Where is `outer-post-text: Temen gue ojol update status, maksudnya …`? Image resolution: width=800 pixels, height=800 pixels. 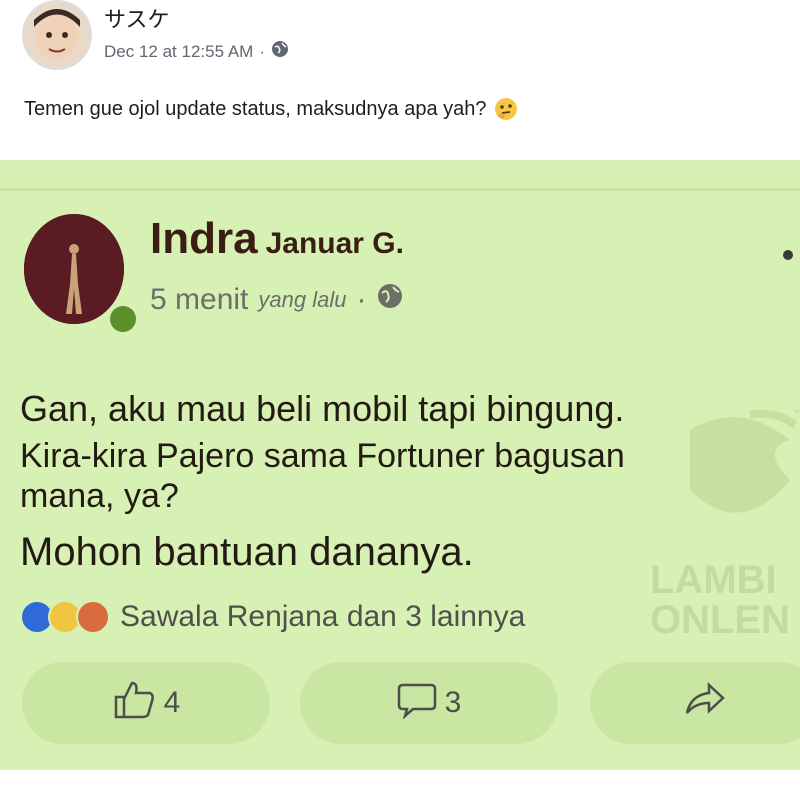
outer-post-text: Temen gue ojol update status, maksudnya … is located at coordinates (271, 109).